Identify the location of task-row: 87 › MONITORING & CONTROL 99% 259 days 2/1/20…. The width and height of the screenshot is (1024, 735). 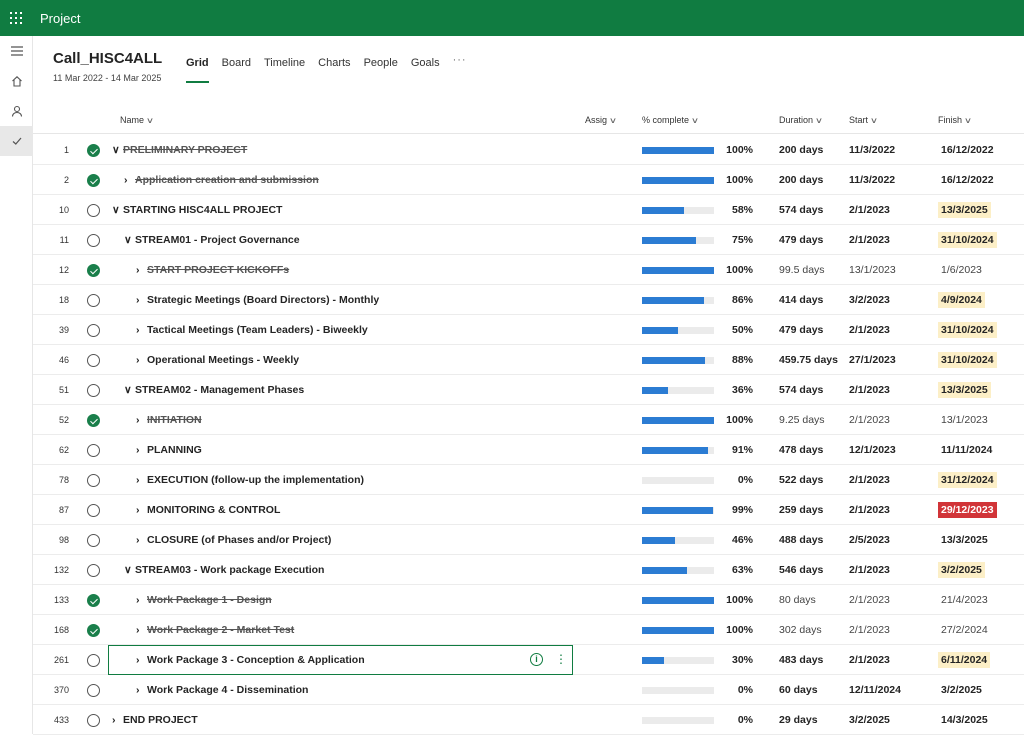
(528, 510).